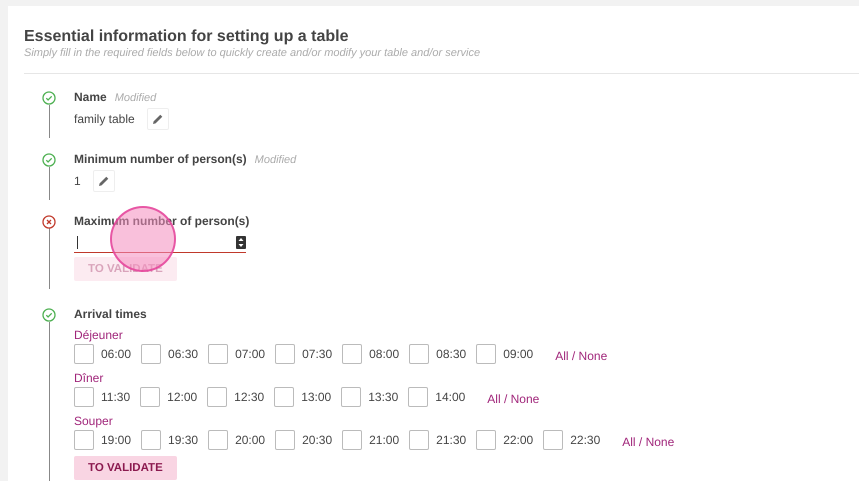 The width and height of the screenshot is (859, 481). I want to click on time-label: 12:00, so click(182, 397).